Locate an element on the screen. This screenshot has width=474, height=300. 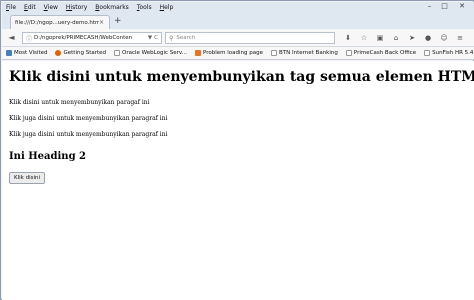
bookmark-primecash: PrimeCash Back Office is located at coordinates (380, 53).